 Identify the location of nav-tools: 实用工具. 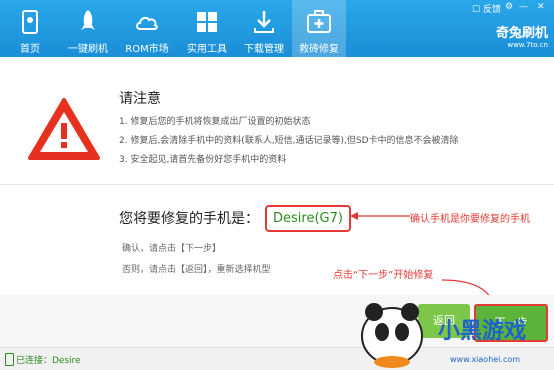
(207, 28).